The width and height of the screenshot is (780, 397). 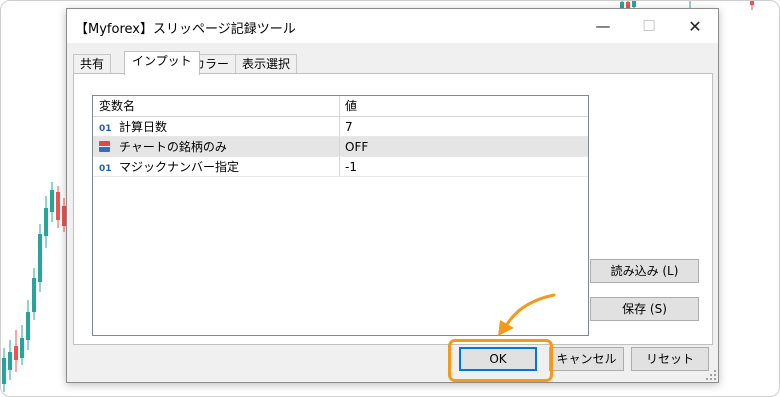 I want to click on table-row: 01 マジックナンバー指定 -1, so click(x=340, y=167).